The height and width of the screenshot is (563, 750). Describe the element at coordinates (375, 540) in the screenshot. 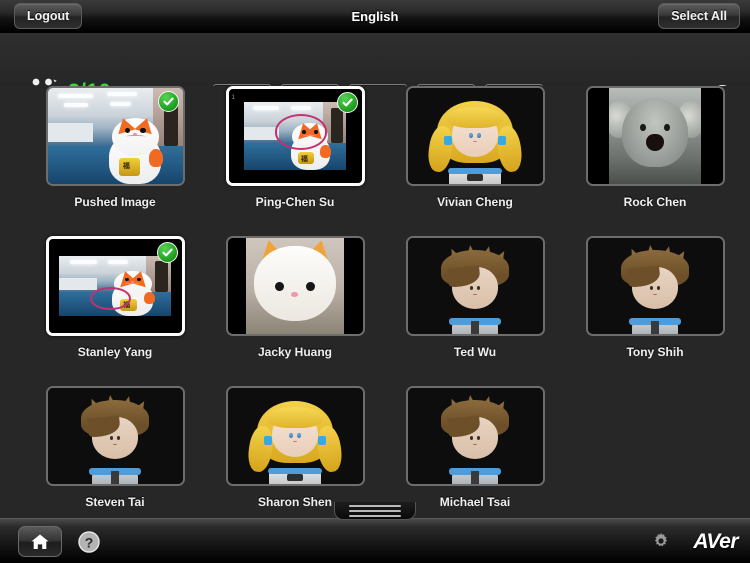

I see `bottom-toolbar: ? AVer` at that location.